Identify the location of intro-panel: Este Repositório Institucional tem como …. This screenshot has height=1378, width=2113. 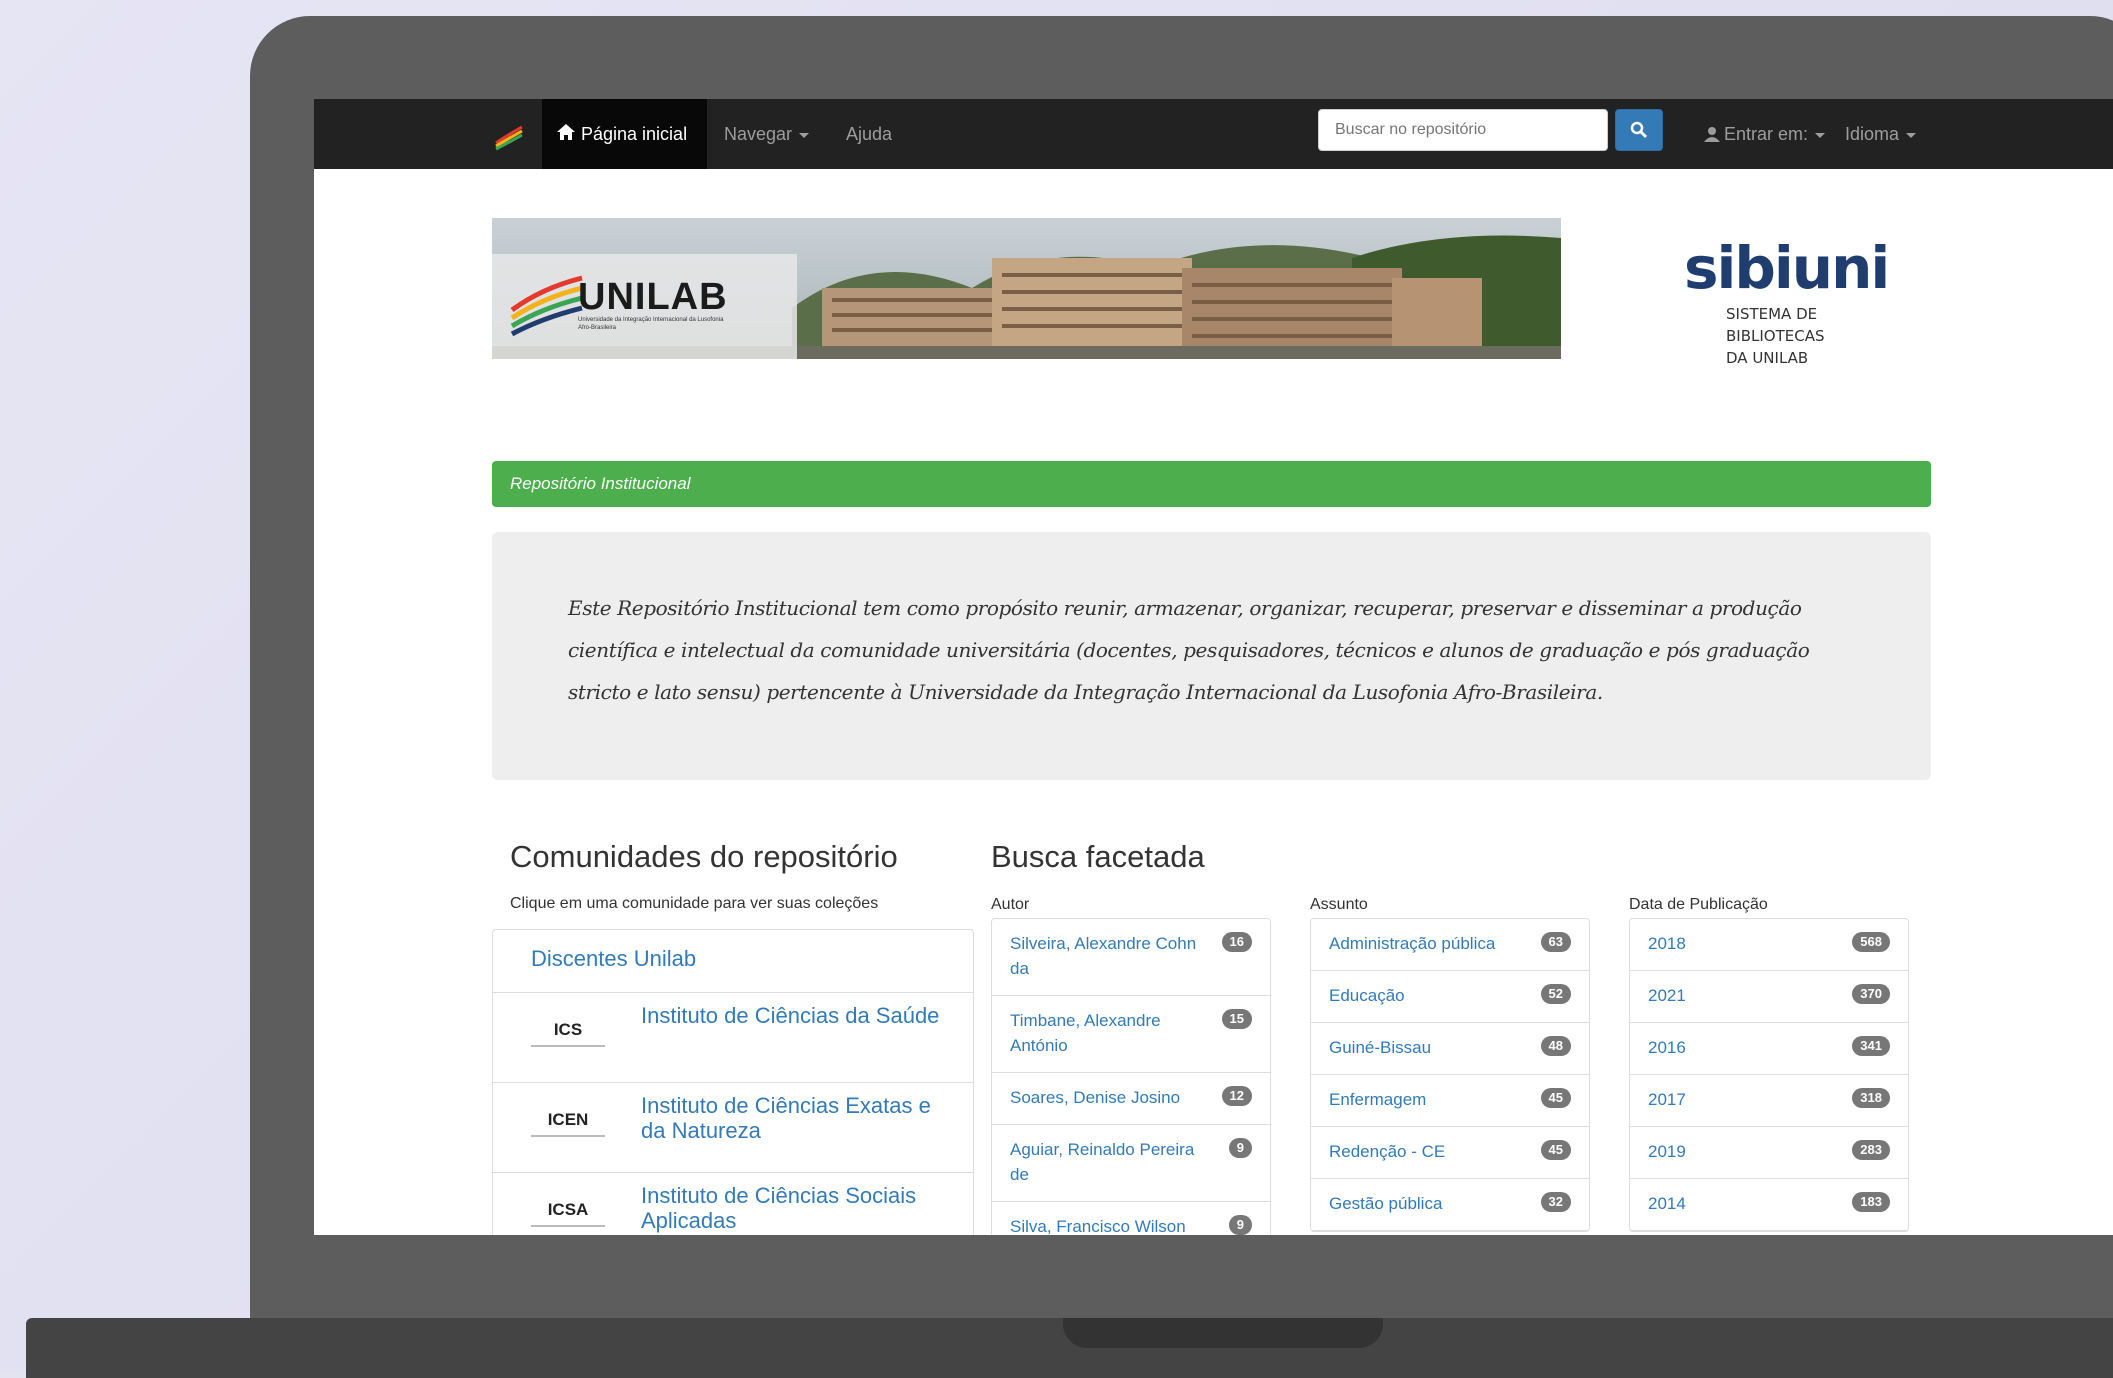
(1211, 656).